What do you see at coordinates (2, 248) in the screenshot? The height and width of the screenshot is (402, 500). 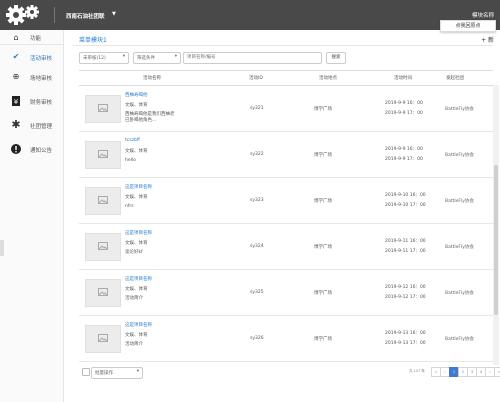 I see `sidebar-collapse-handle` at bounding box center [2, 248].